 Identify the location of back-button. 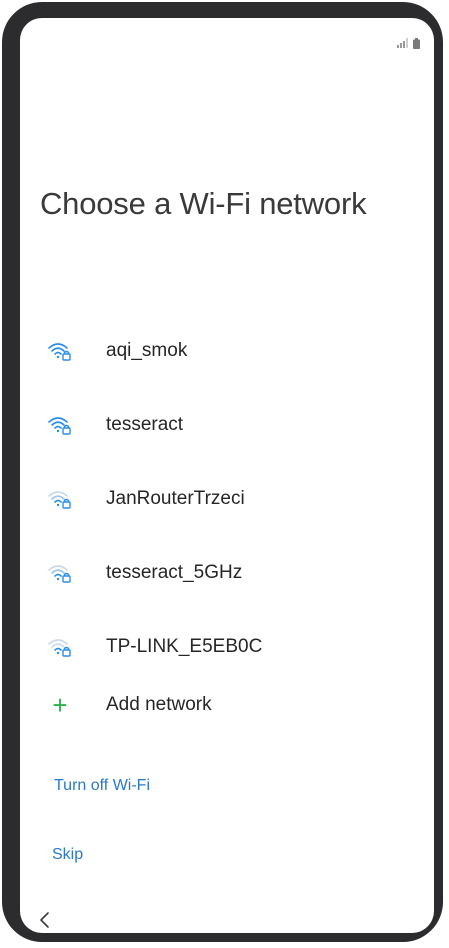
(48, 921).